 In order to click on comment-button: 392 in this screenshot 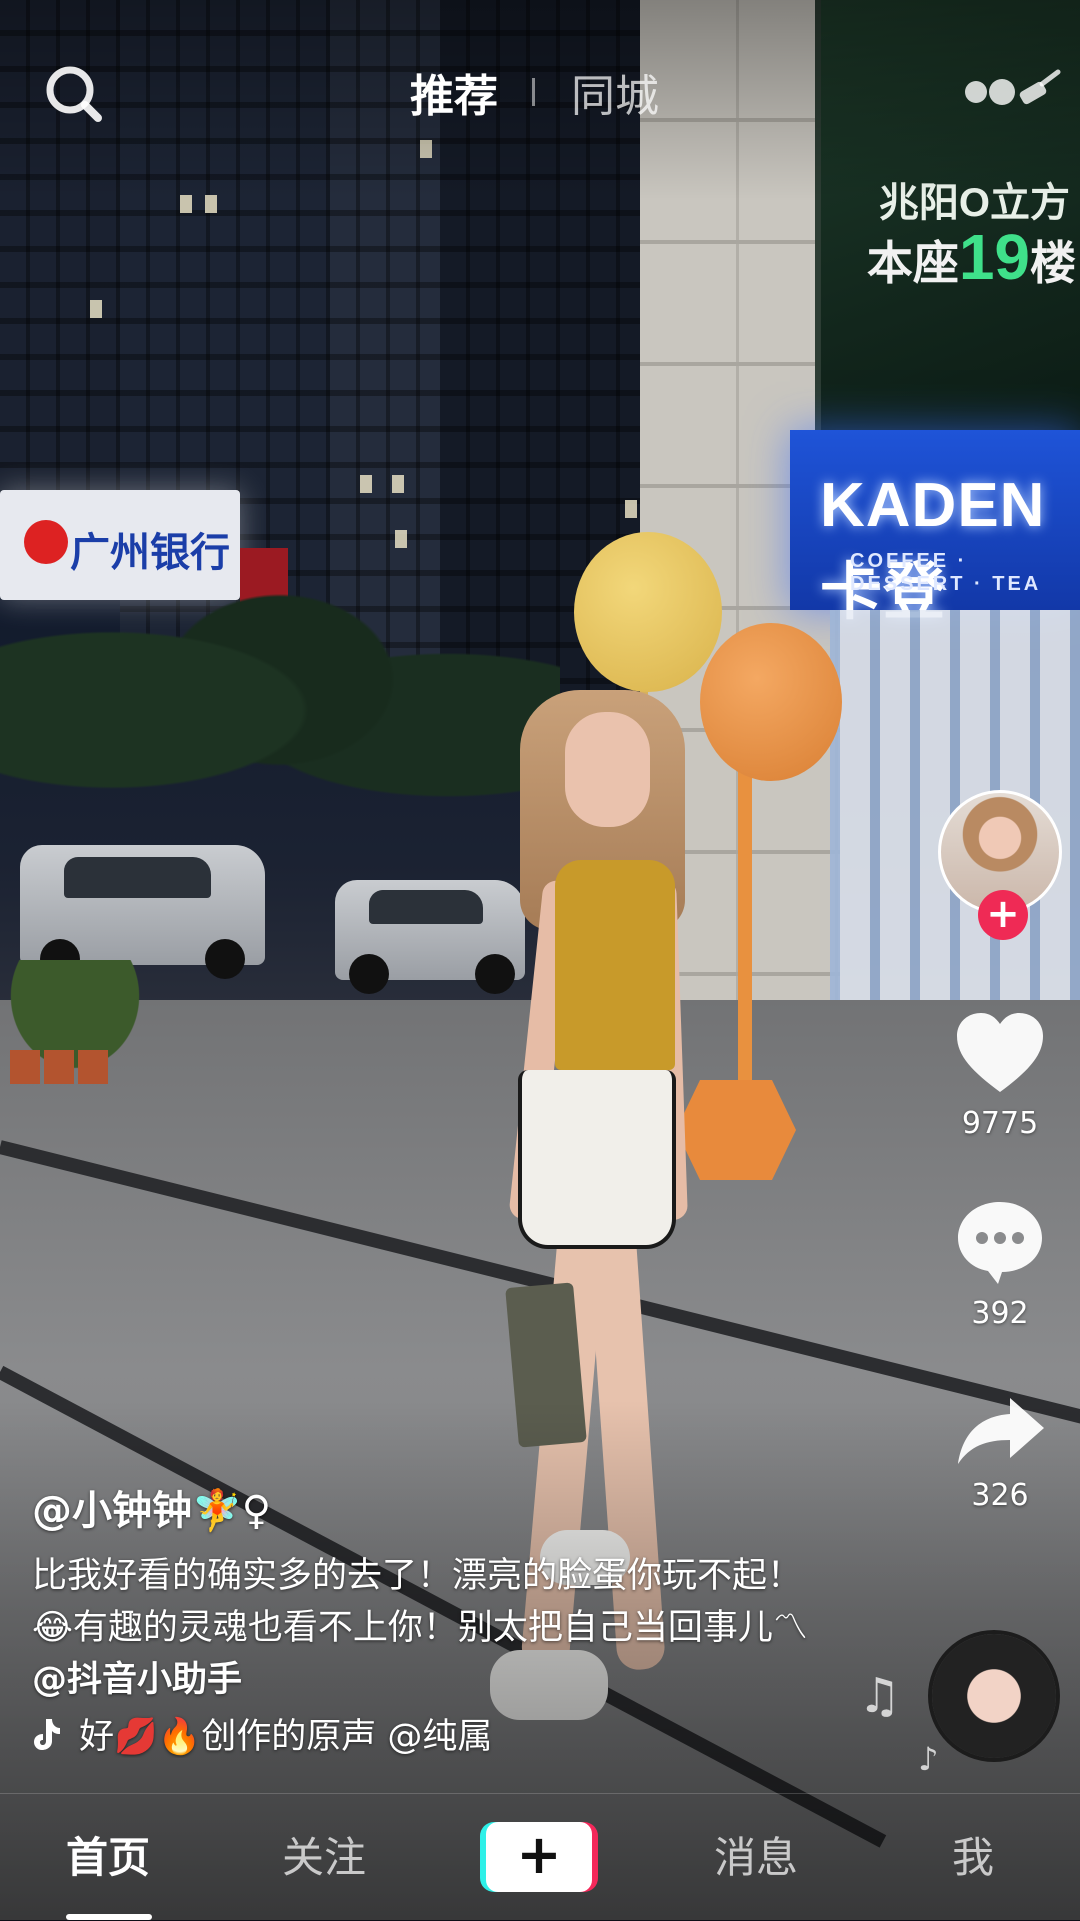, I will do `click(1000, 1264)`.